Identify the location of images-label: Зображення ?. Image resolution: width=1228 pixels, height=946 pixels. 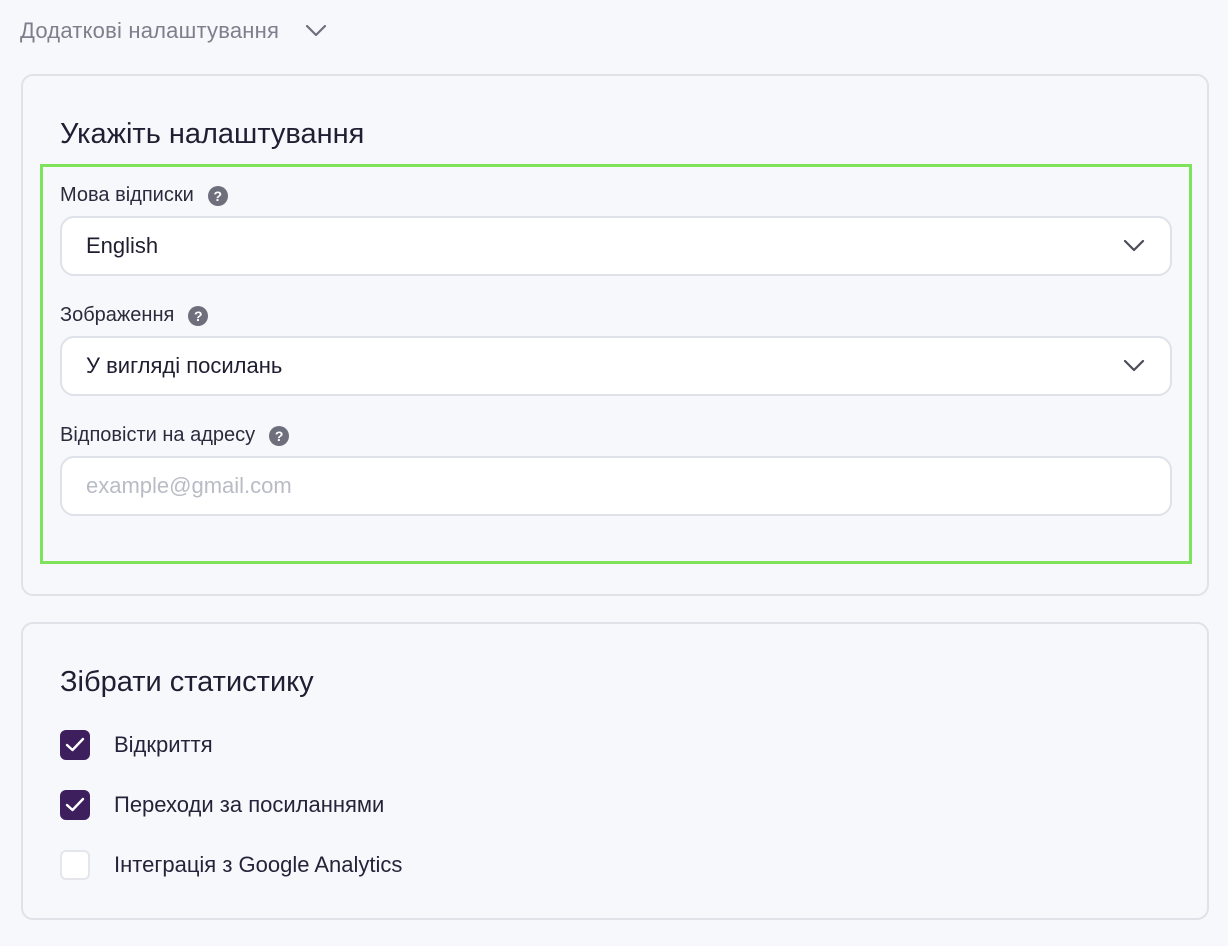
(134, 315).